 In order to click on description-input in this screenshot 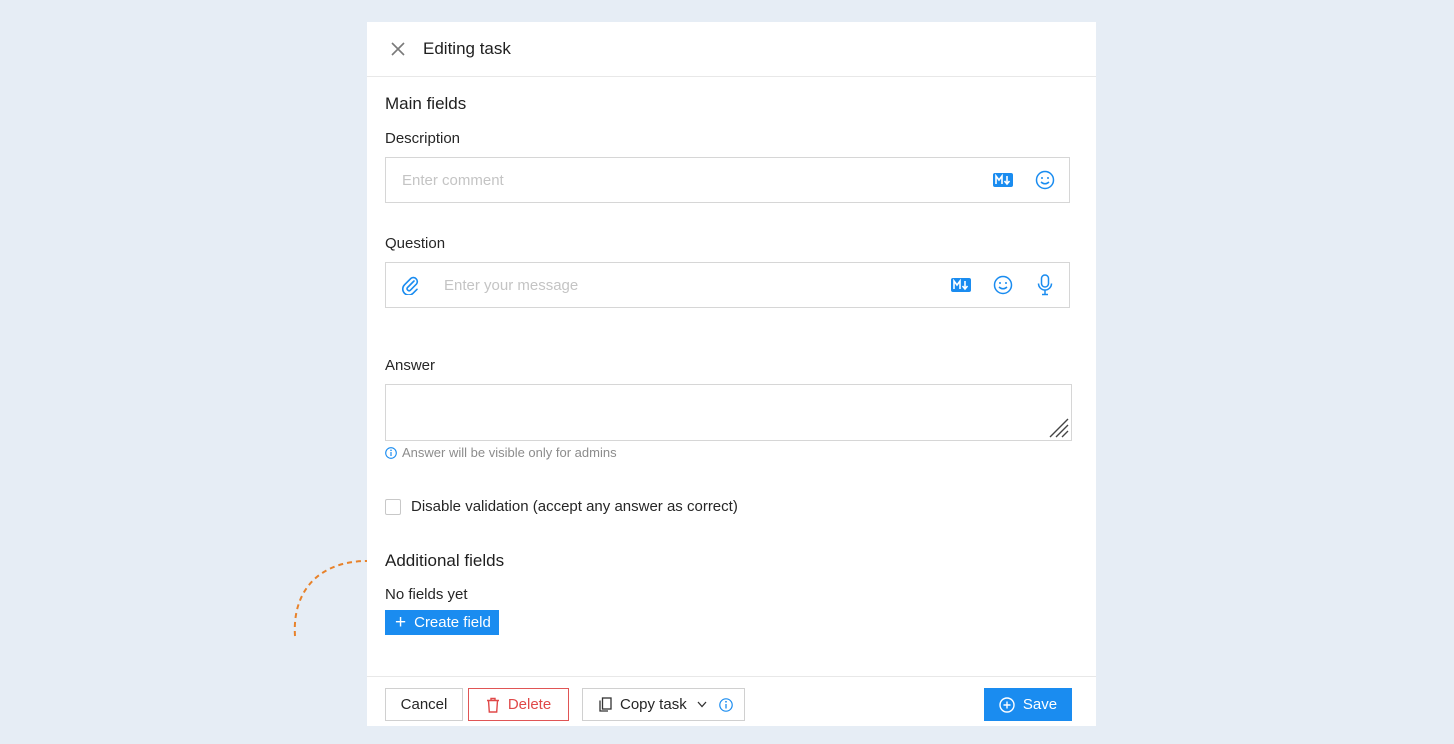, I will do `click(695, 180)`.